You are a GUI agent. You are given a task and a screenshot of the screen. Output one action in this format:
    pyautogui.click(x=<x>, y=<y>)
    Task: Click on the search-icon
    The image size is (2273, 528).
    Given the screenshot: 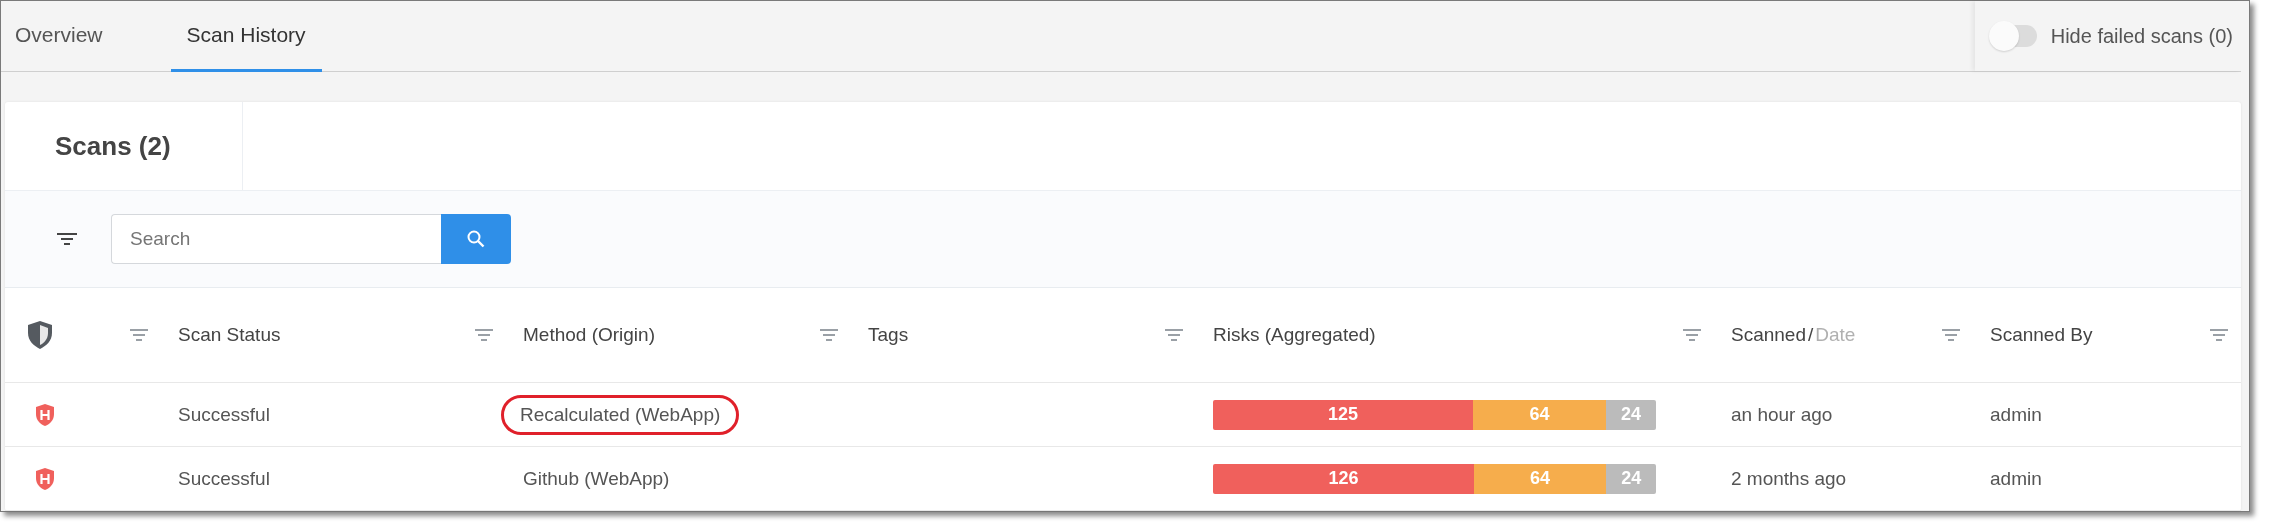 What is the action you would take?
    pyautogui.click(x=476, y=239)
    